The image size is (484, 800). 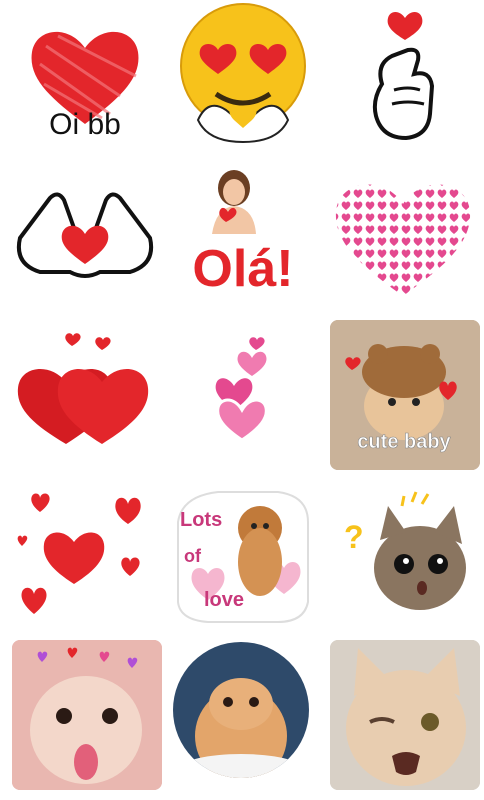 I want to click on lots-text: Lots, so click(x=201, y=520).